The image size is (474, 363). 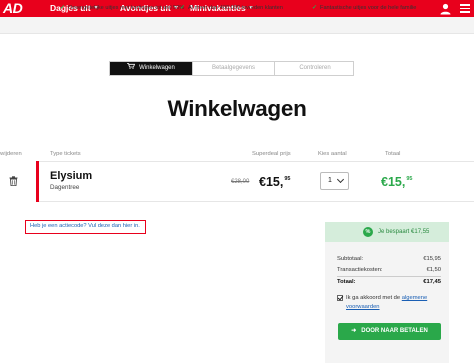 What do you see at coordinates (65, 187) in the screenshot?
I see `item-ticket-type: Dagentree` at bounding box center [65, 187].